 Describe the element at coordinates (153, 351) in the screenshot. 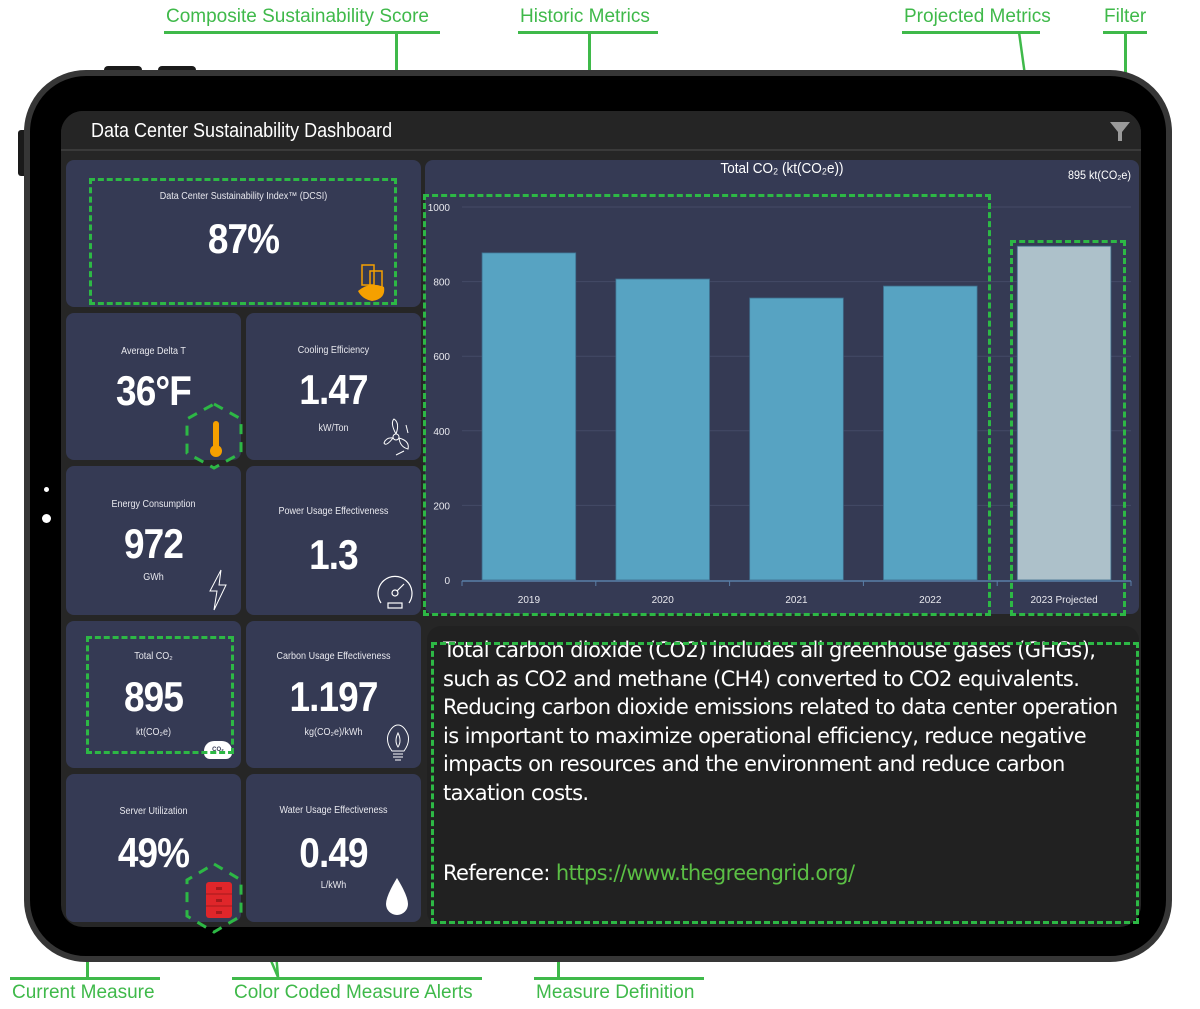

I see `metric-label: Average Delta T` at that location.